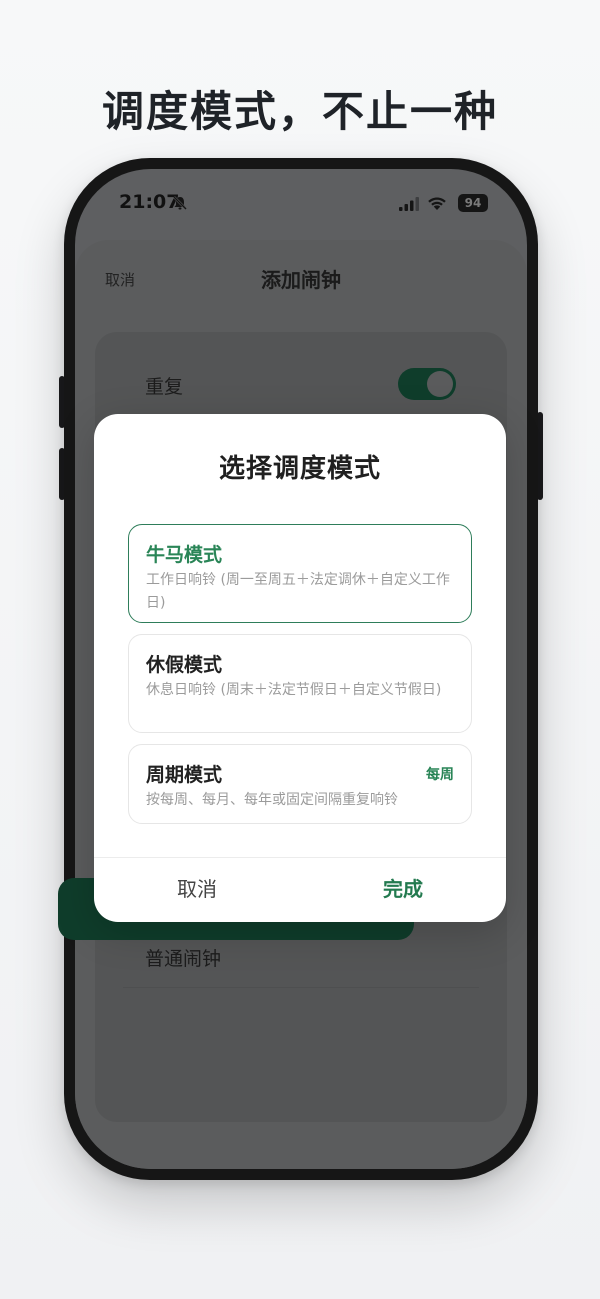  I want to click on option-title: 休假模式, so click(184, 665).